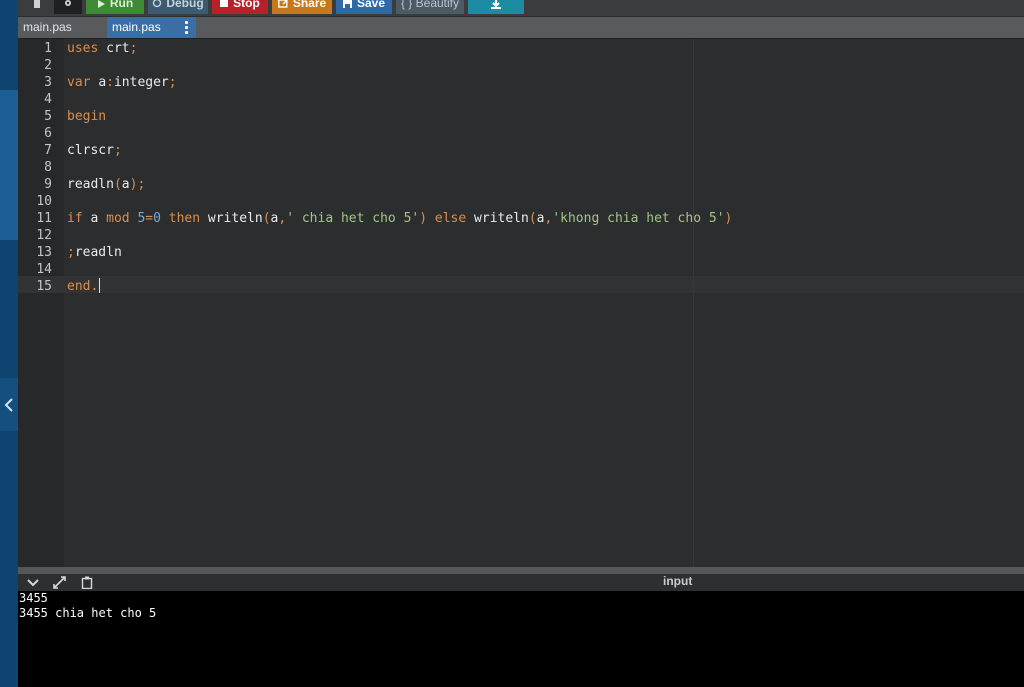 The image size is (1024, 687). I want to click on share-button: Share, so click(302, 7).